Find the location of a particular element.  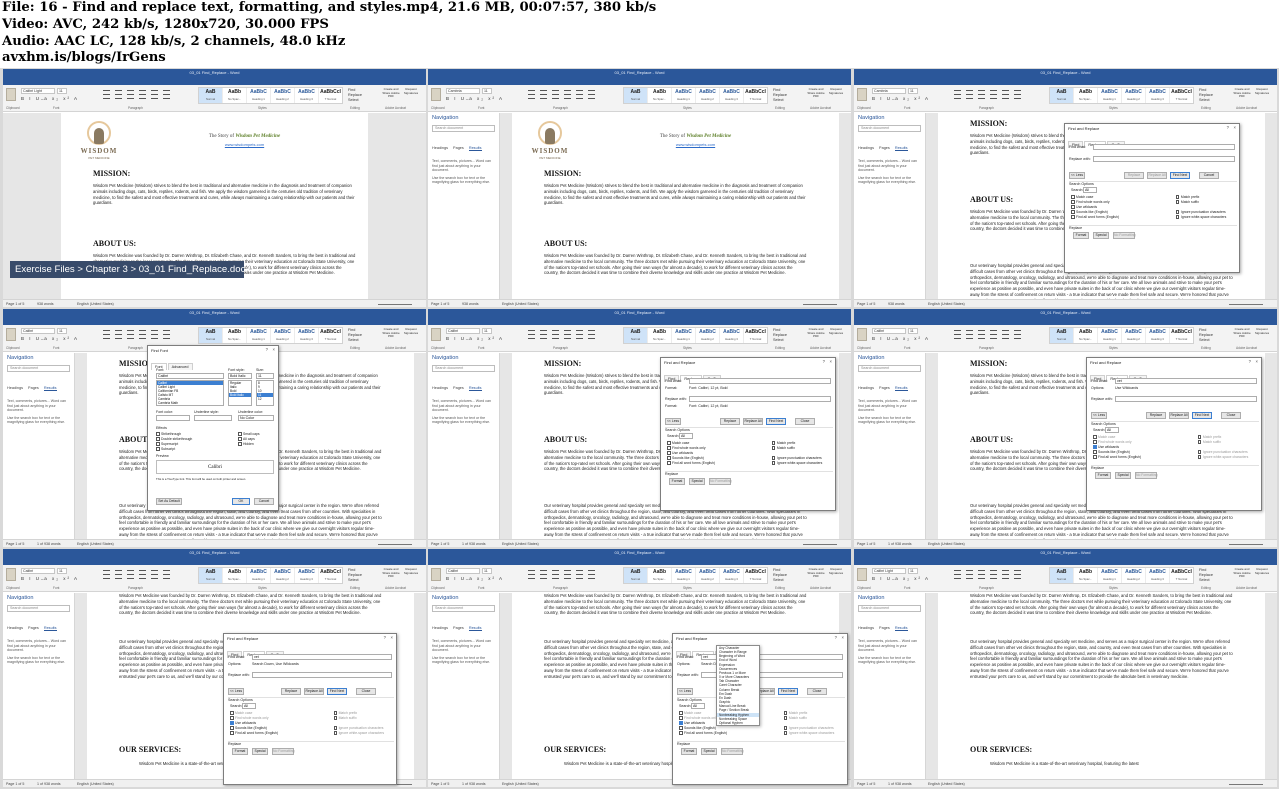

size-input: 11 is located at coordinates (265, 376).